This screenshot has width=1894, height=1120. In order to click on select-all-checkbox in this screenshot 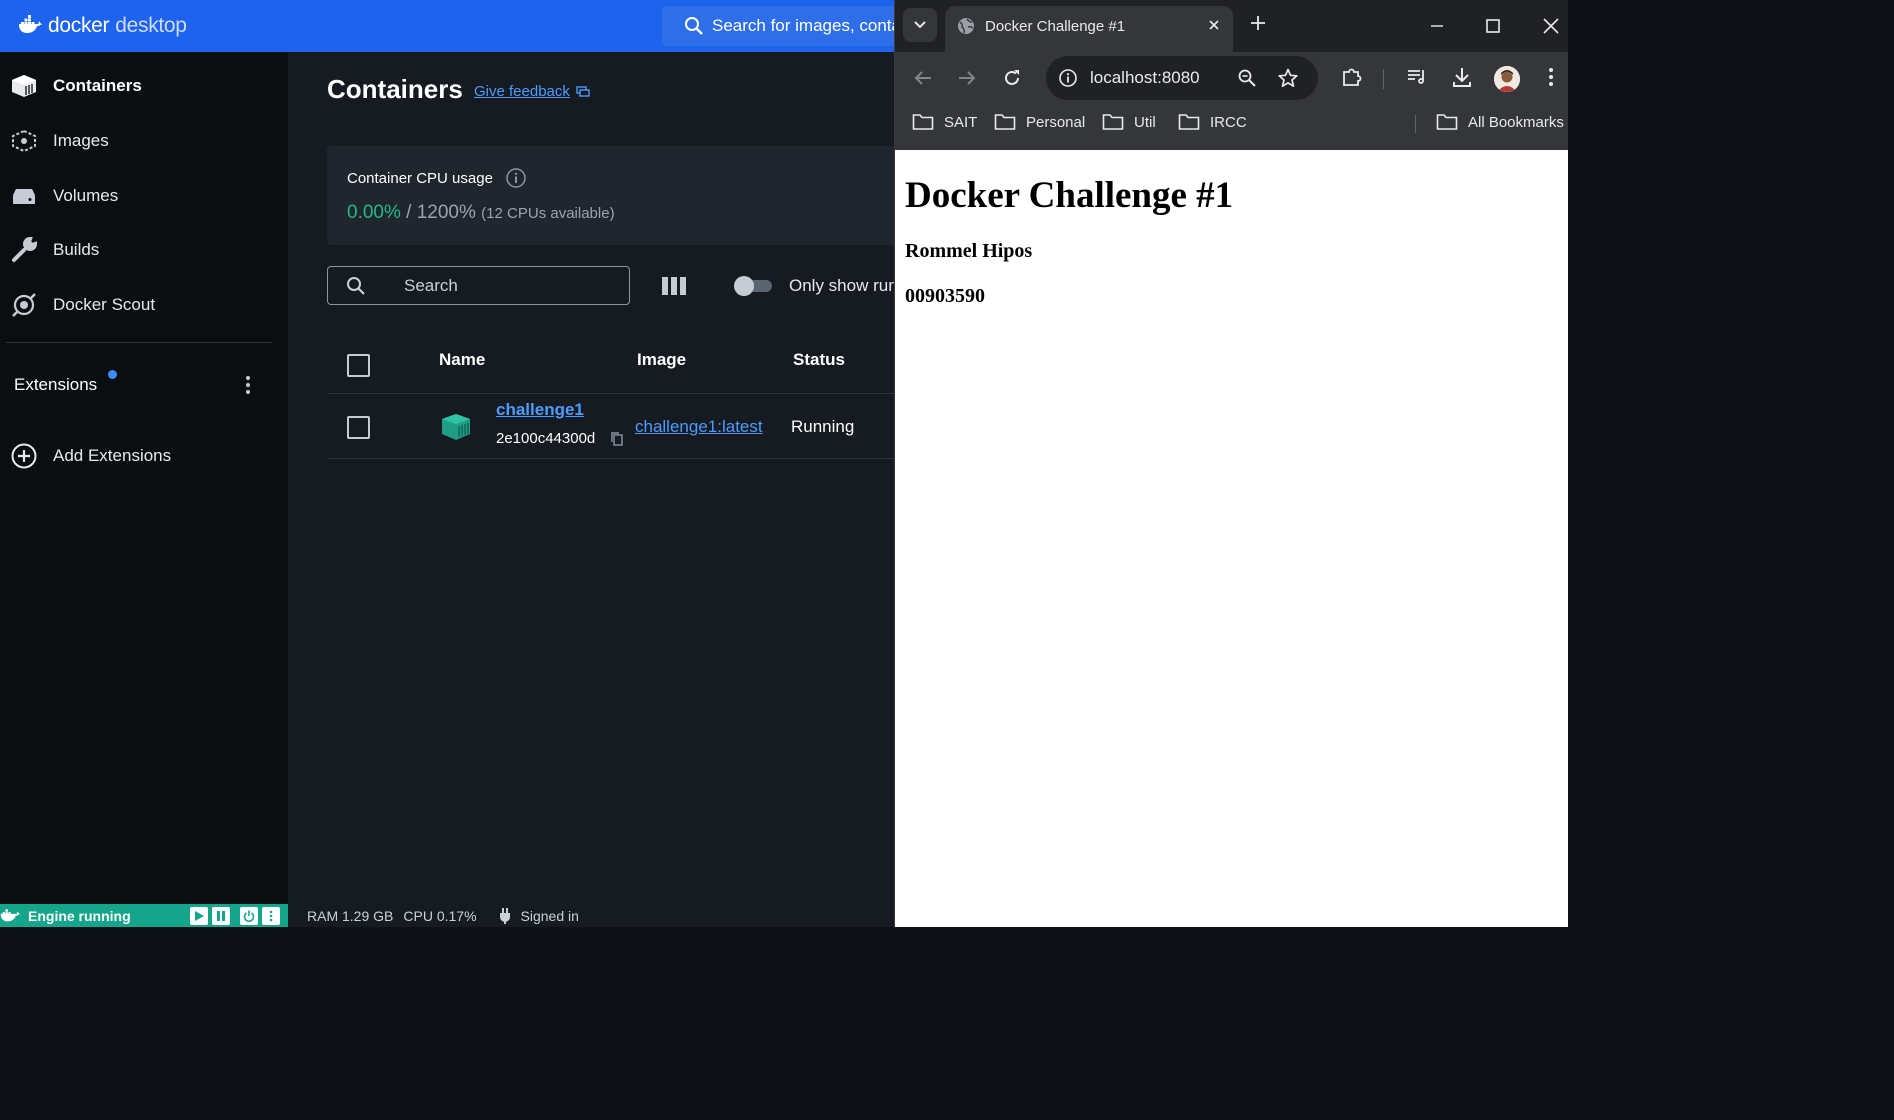, I will do `click(358, 365)`.